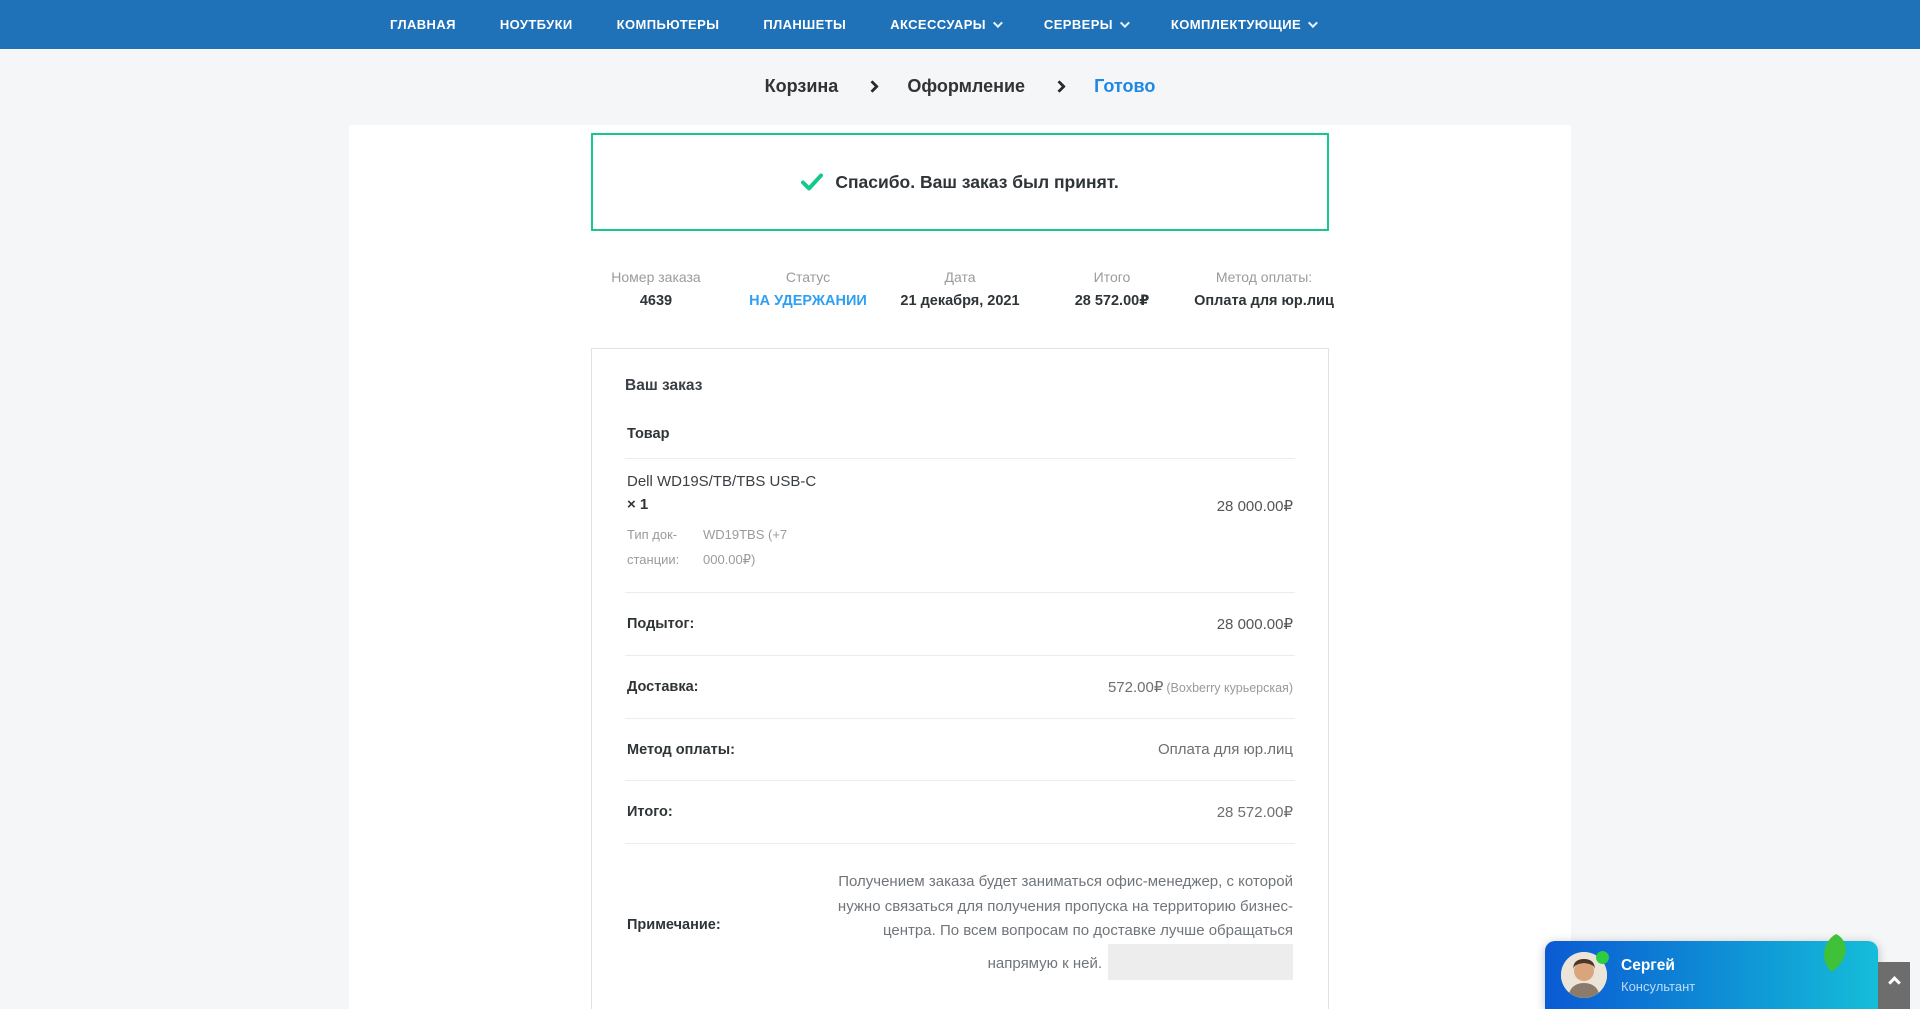 This screenshot has width=1920, height=1009. I want to click on subtotal-value: 28 000.00₽, so click(1254, 624).